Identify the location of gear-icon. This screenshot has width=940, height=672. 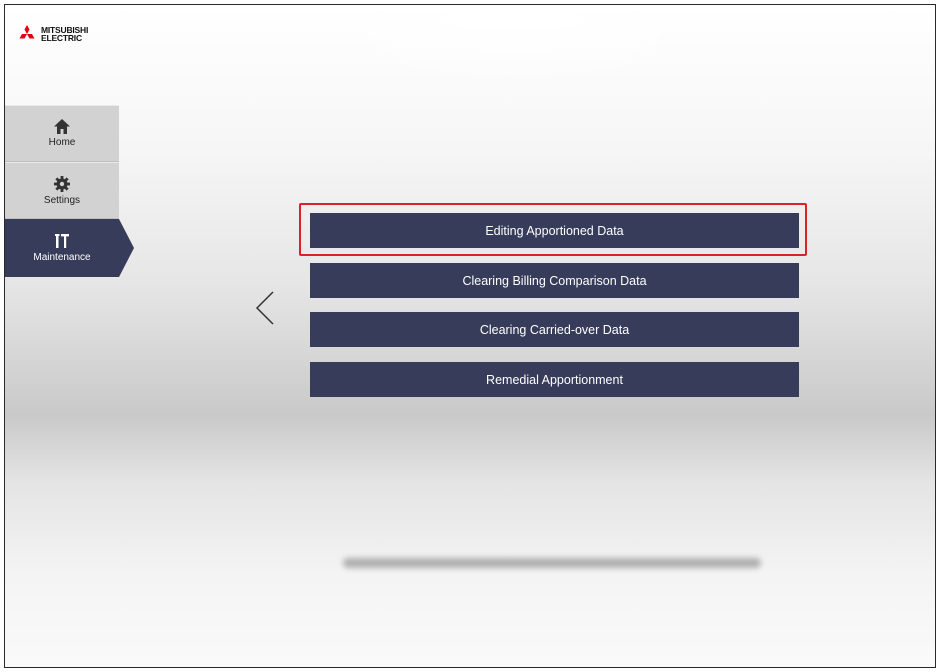
(62, 183).